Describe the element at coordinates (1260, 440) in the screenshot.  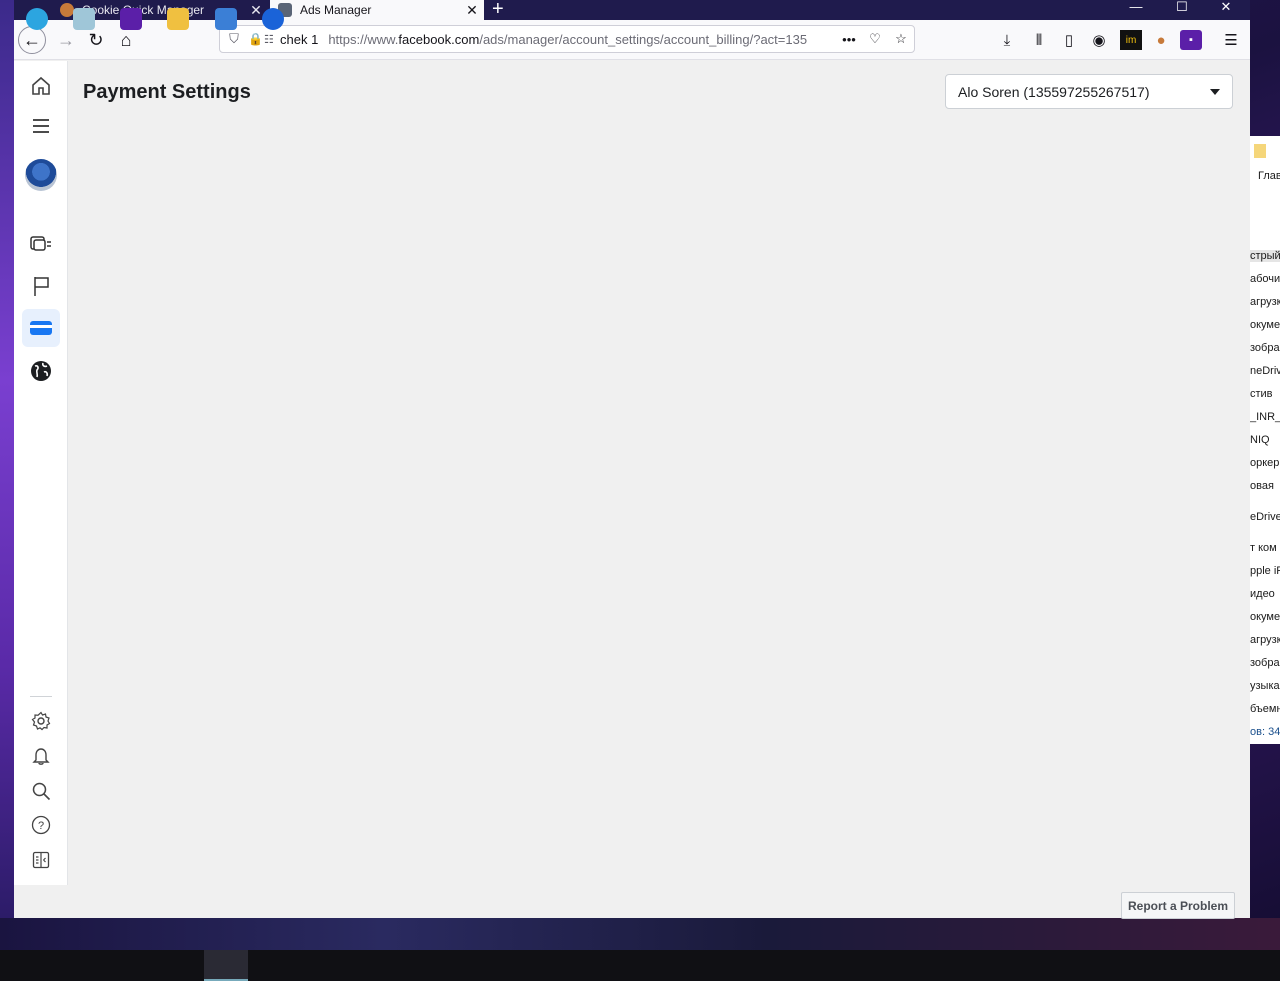
I see `list-item: NIQ` at that location.